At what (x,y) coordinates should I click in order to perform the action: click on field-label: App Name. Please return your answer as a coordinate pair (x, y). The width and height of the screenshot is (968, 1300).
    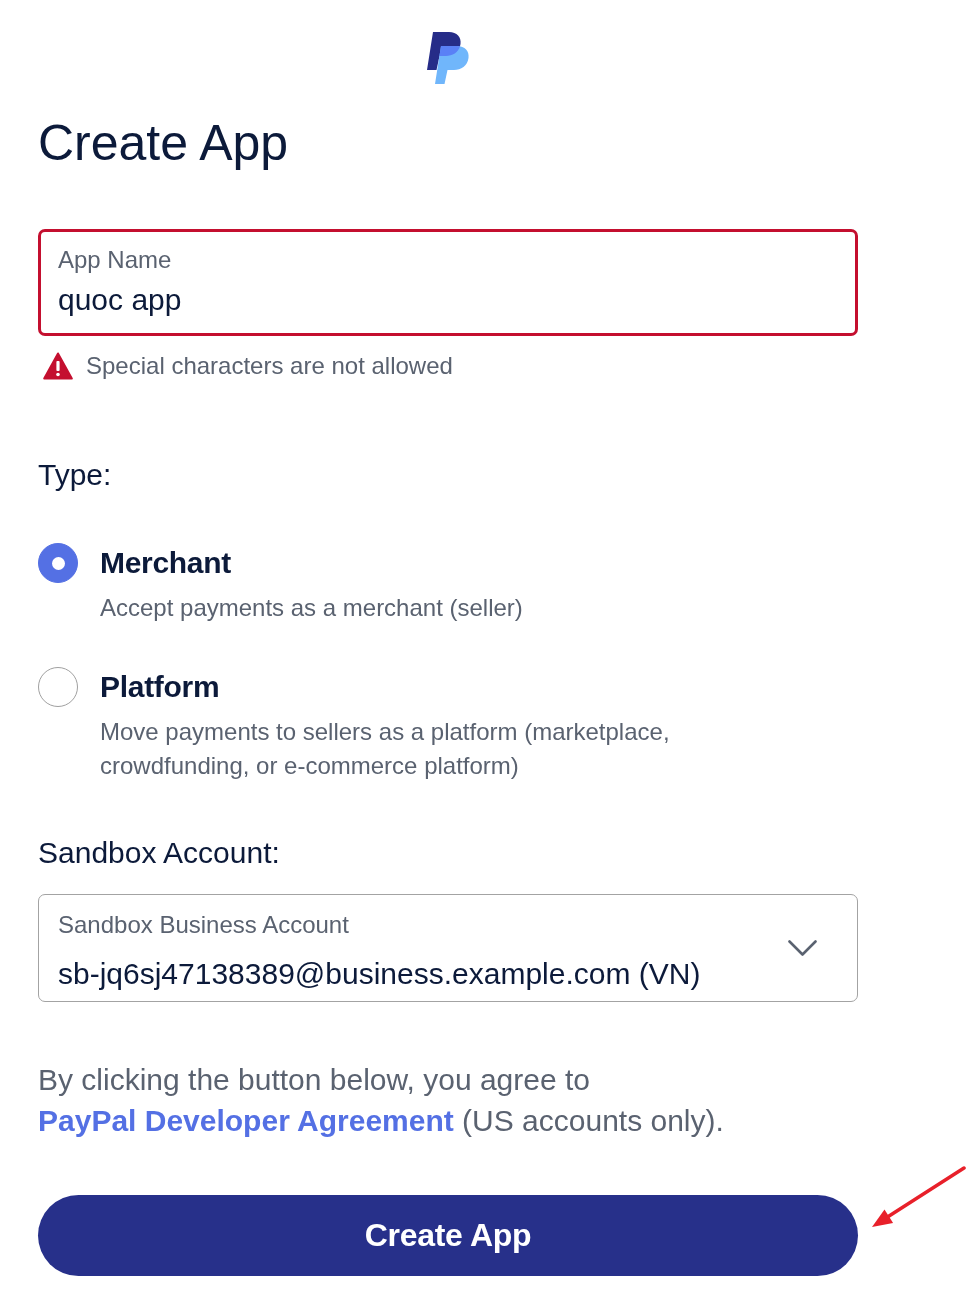
    Looking at the image, I should click on (115, 260).